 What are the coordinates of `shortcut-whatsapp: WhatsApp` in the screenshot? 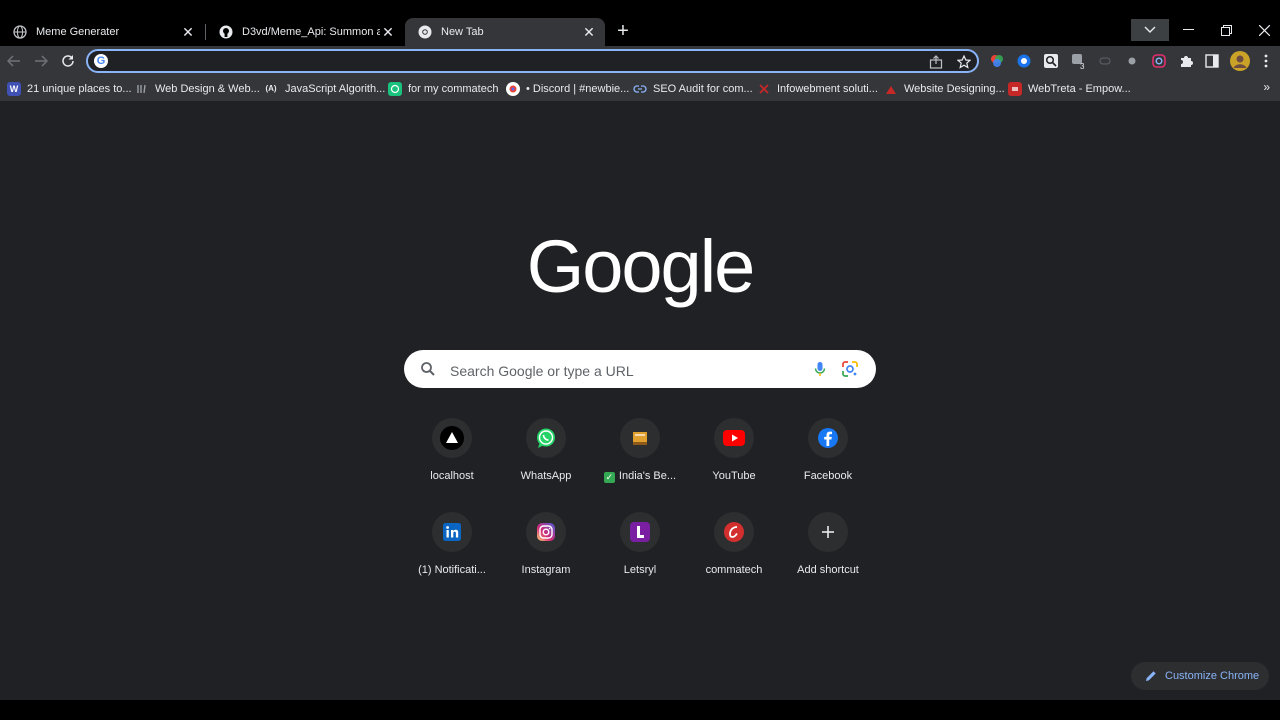 It's located at (546, 448).